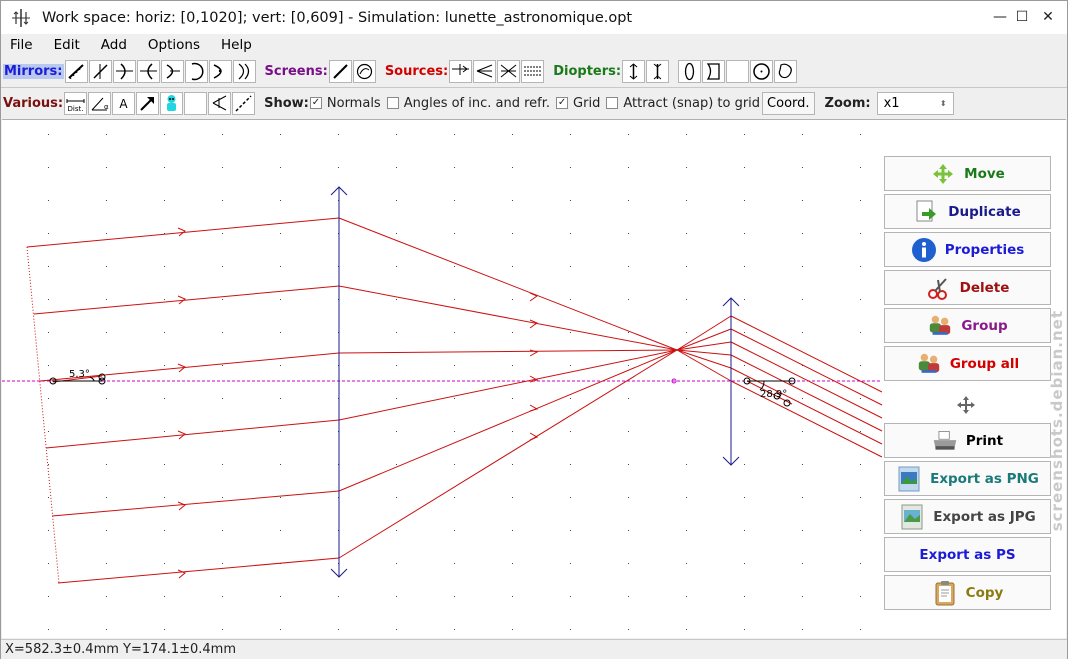  What do you see at coordinates (692, 103) in the screenshot?
I see `snap-label: Attract (snap) to grid` at bounding box center [692, 103].